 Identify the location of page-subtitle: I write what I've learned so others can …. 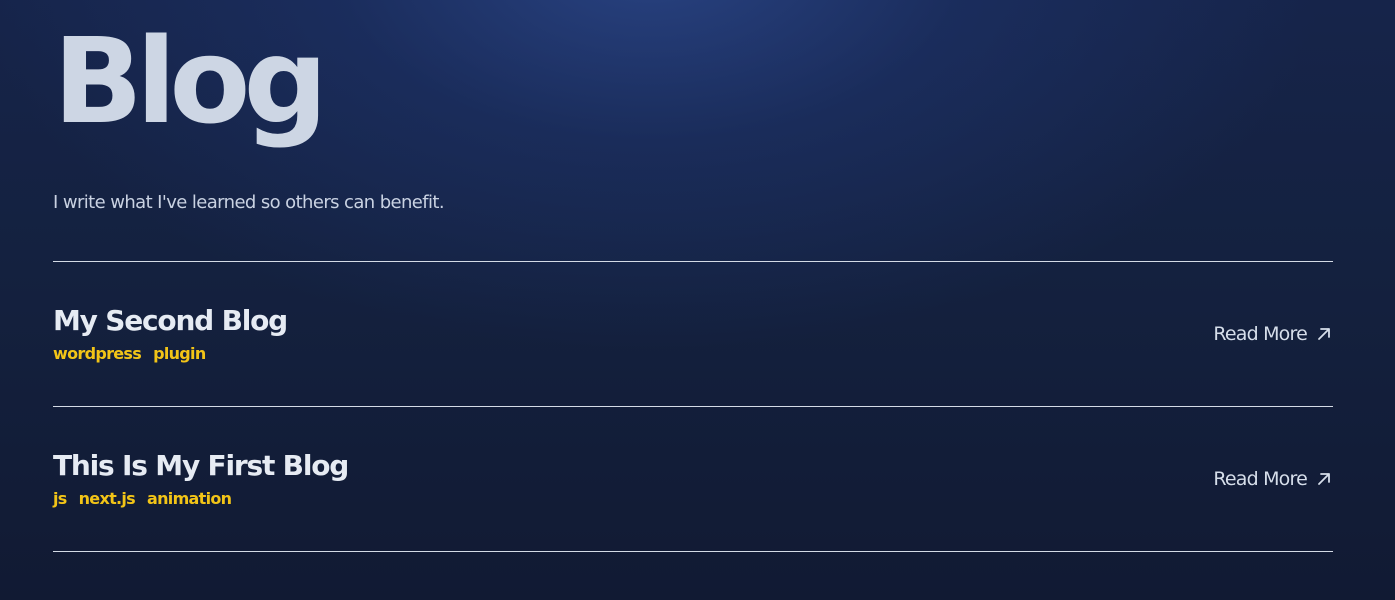
(249, 202).